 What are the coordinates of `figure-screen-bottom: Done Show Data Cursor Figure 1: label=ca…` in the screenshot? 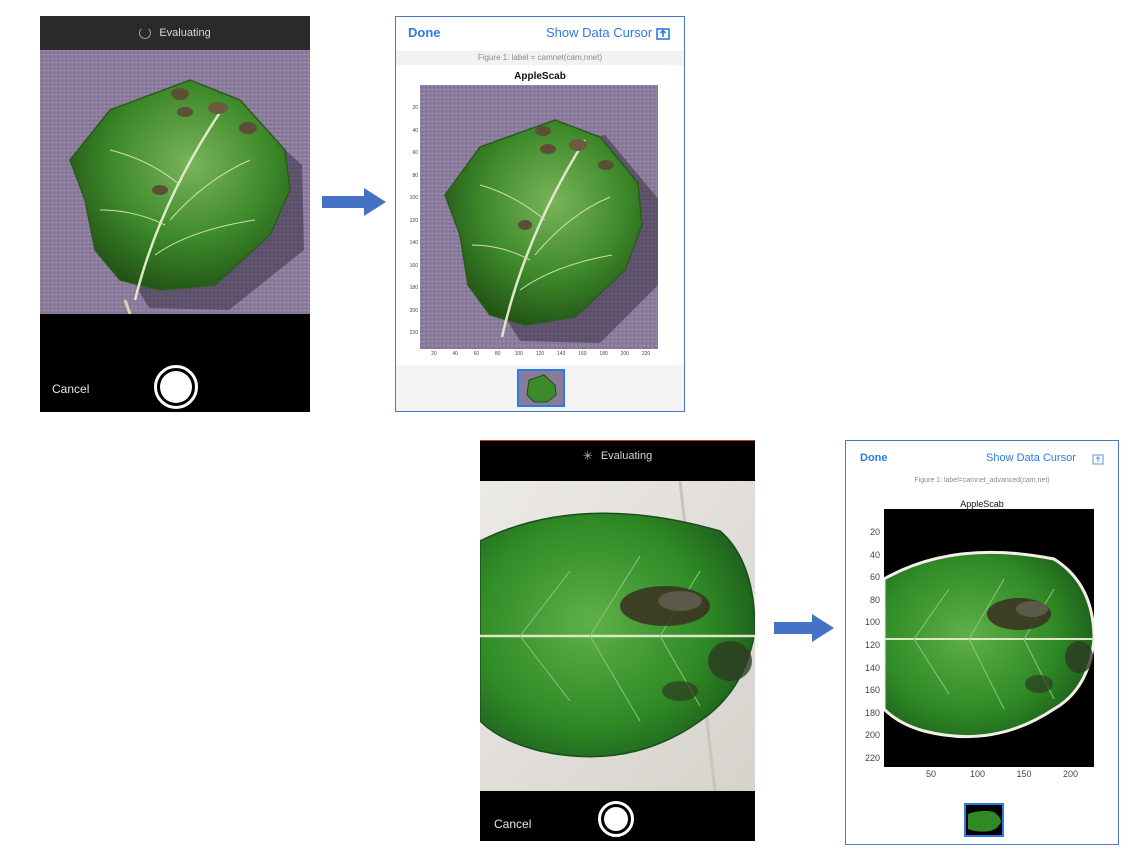 It's located at (982, 642).